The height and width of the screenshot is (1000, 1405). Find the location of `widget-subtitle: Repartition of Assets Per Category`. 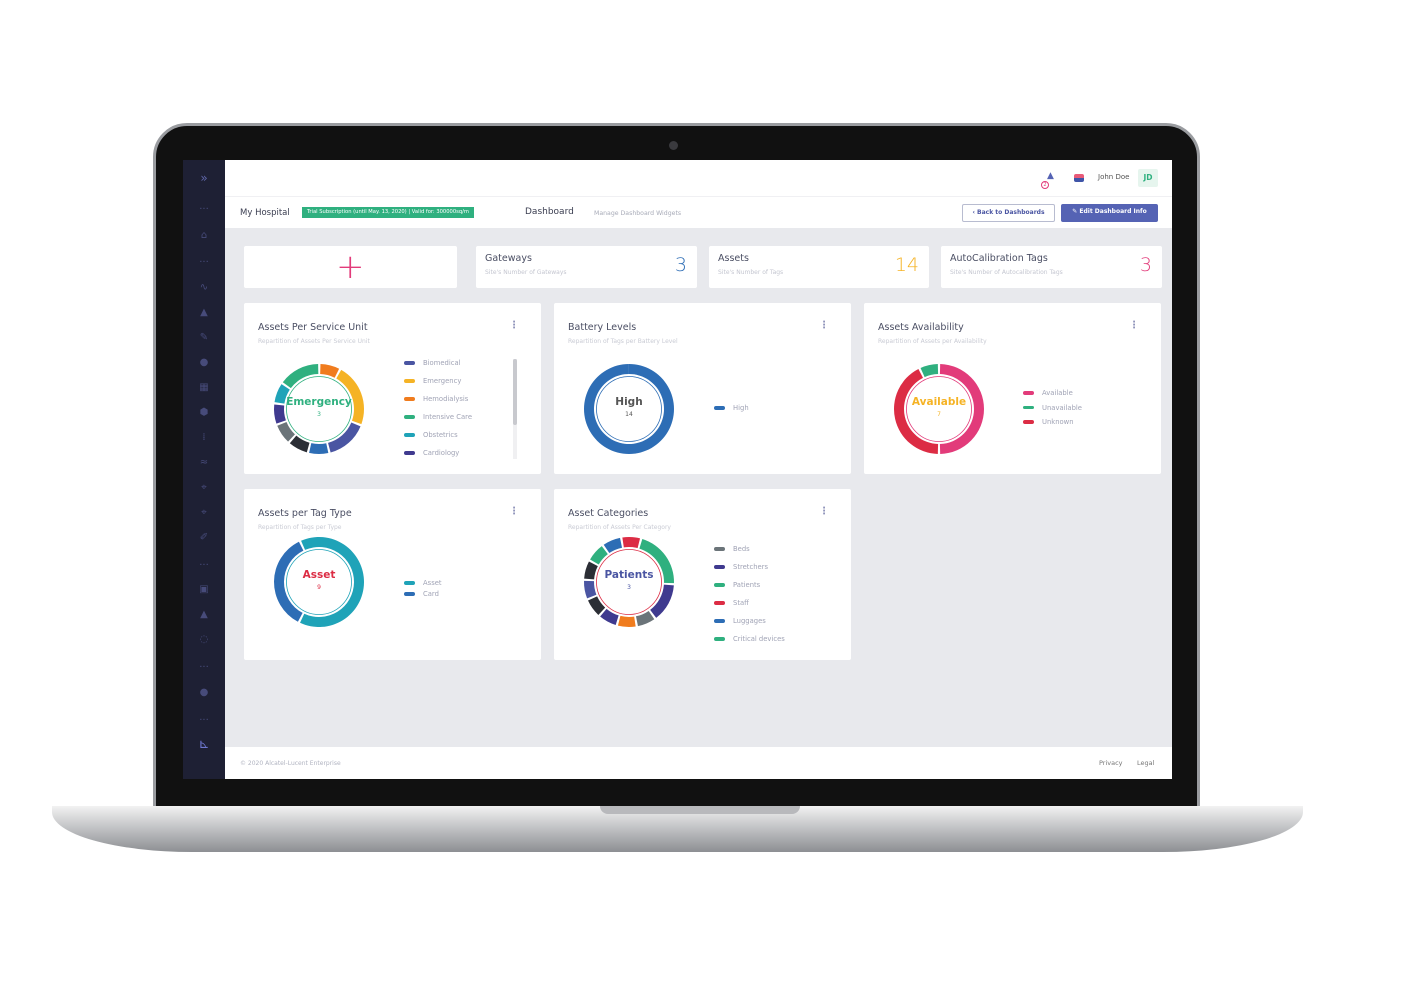

widget-subtitle: Repartition of Assets Per Category is located at coordinates (619, 527).